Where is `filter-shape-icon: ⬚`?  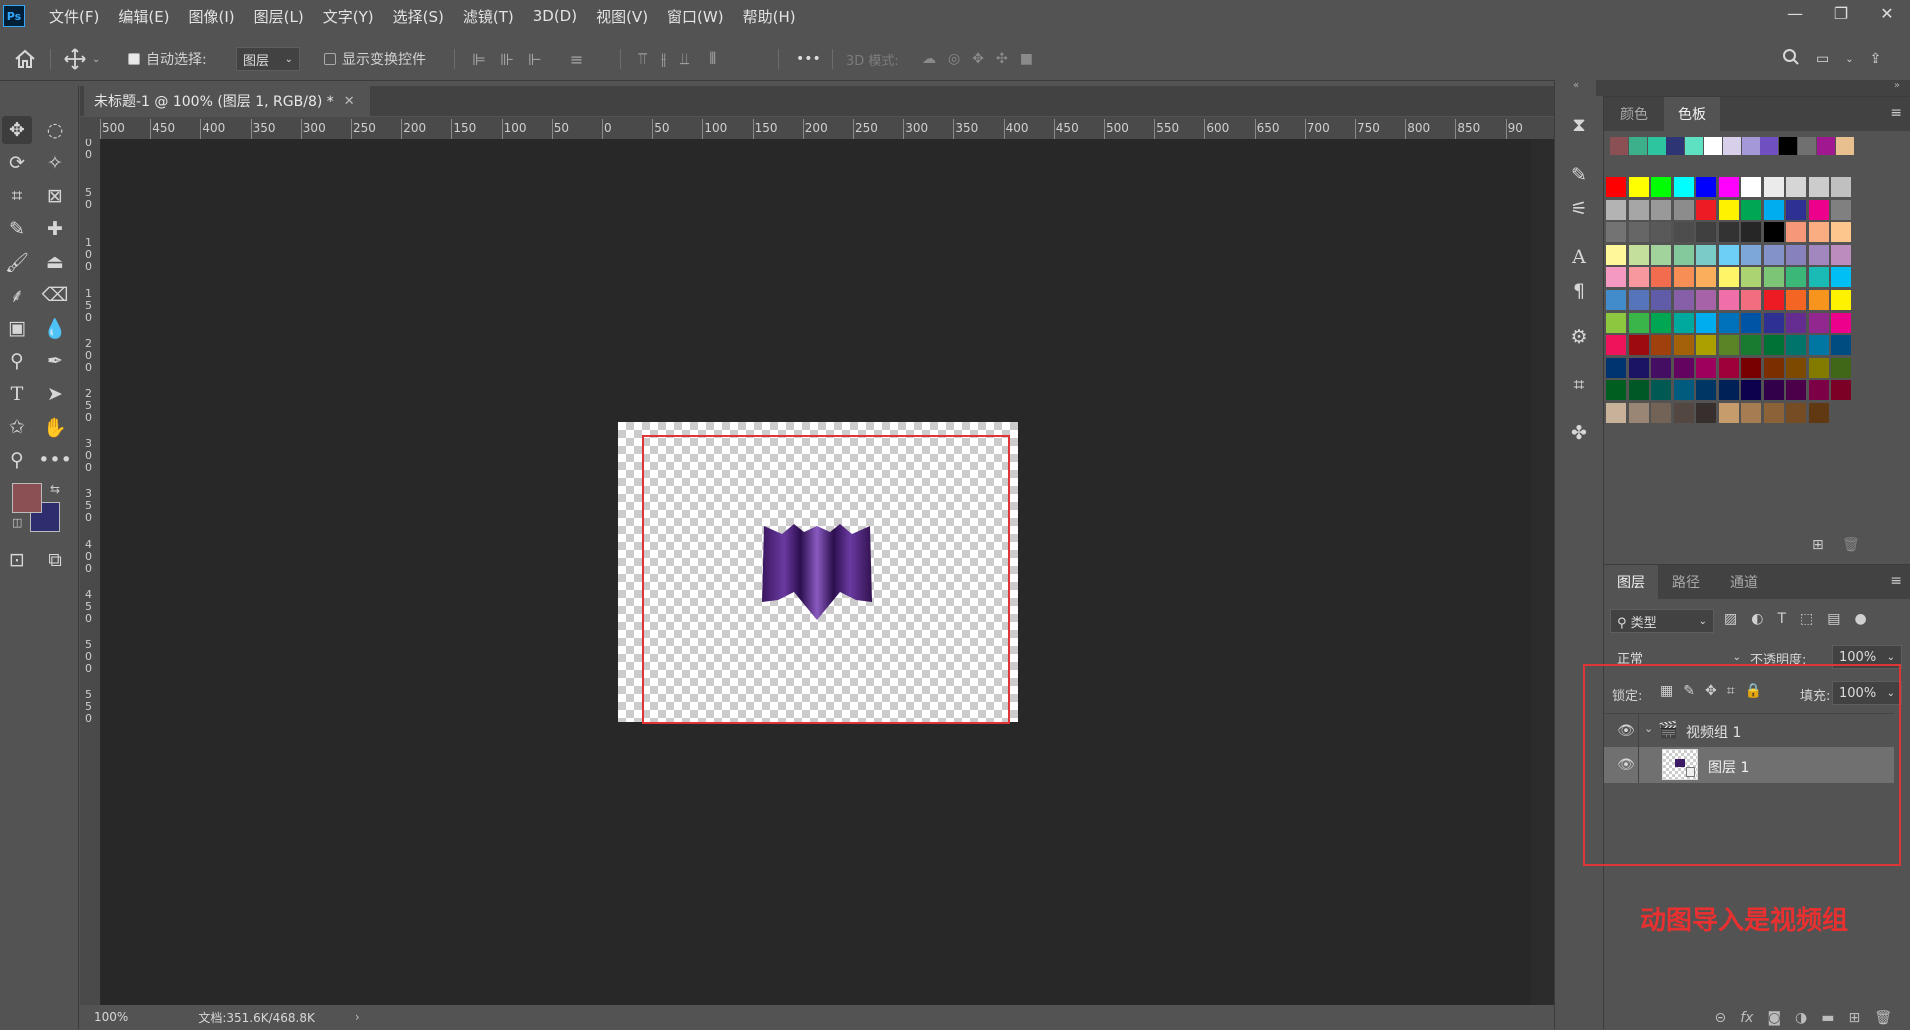
filter-shape-icon: ⬚ is located at coordinates (1806, 619).